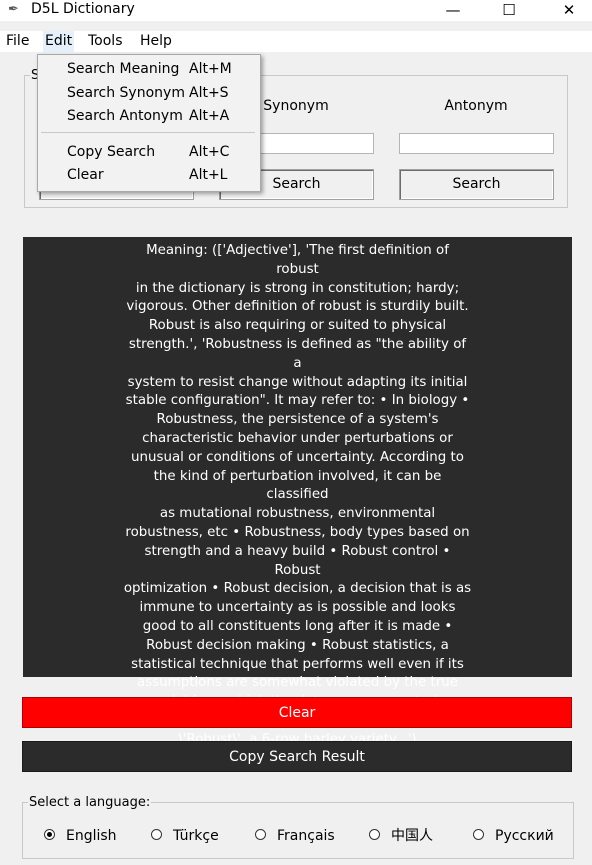 Image resolution: width=592 pixels, height=865 pixels. Describe the element at coordinates (148, 132) in the screenshot. I see `menu-separator` at that location.